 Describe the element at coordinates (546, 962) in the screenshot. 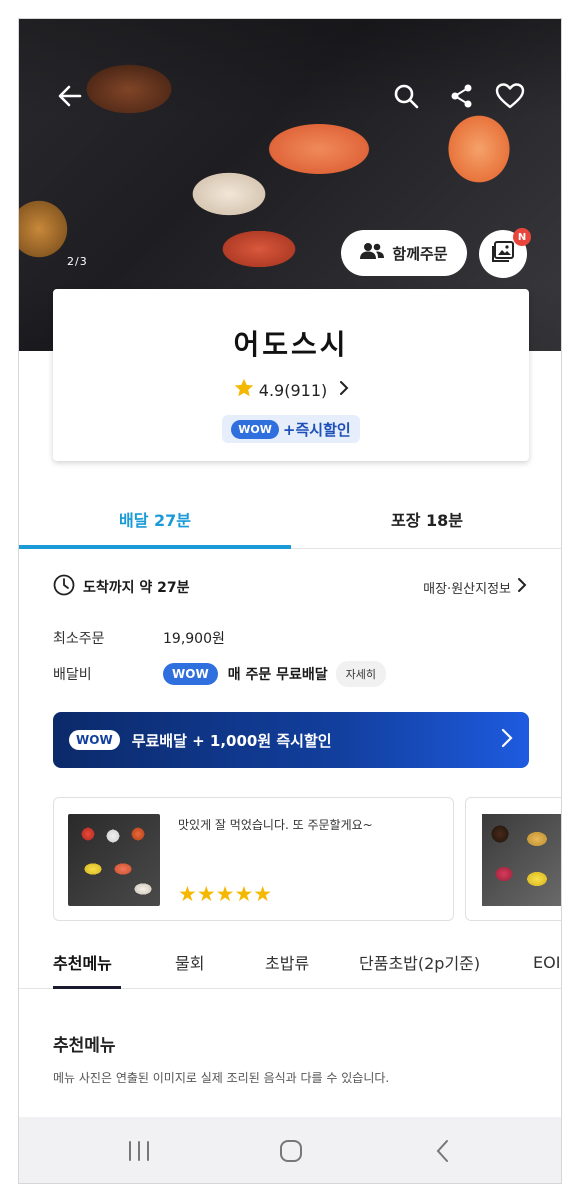

I see `tab-eoi: EOI` at that location.